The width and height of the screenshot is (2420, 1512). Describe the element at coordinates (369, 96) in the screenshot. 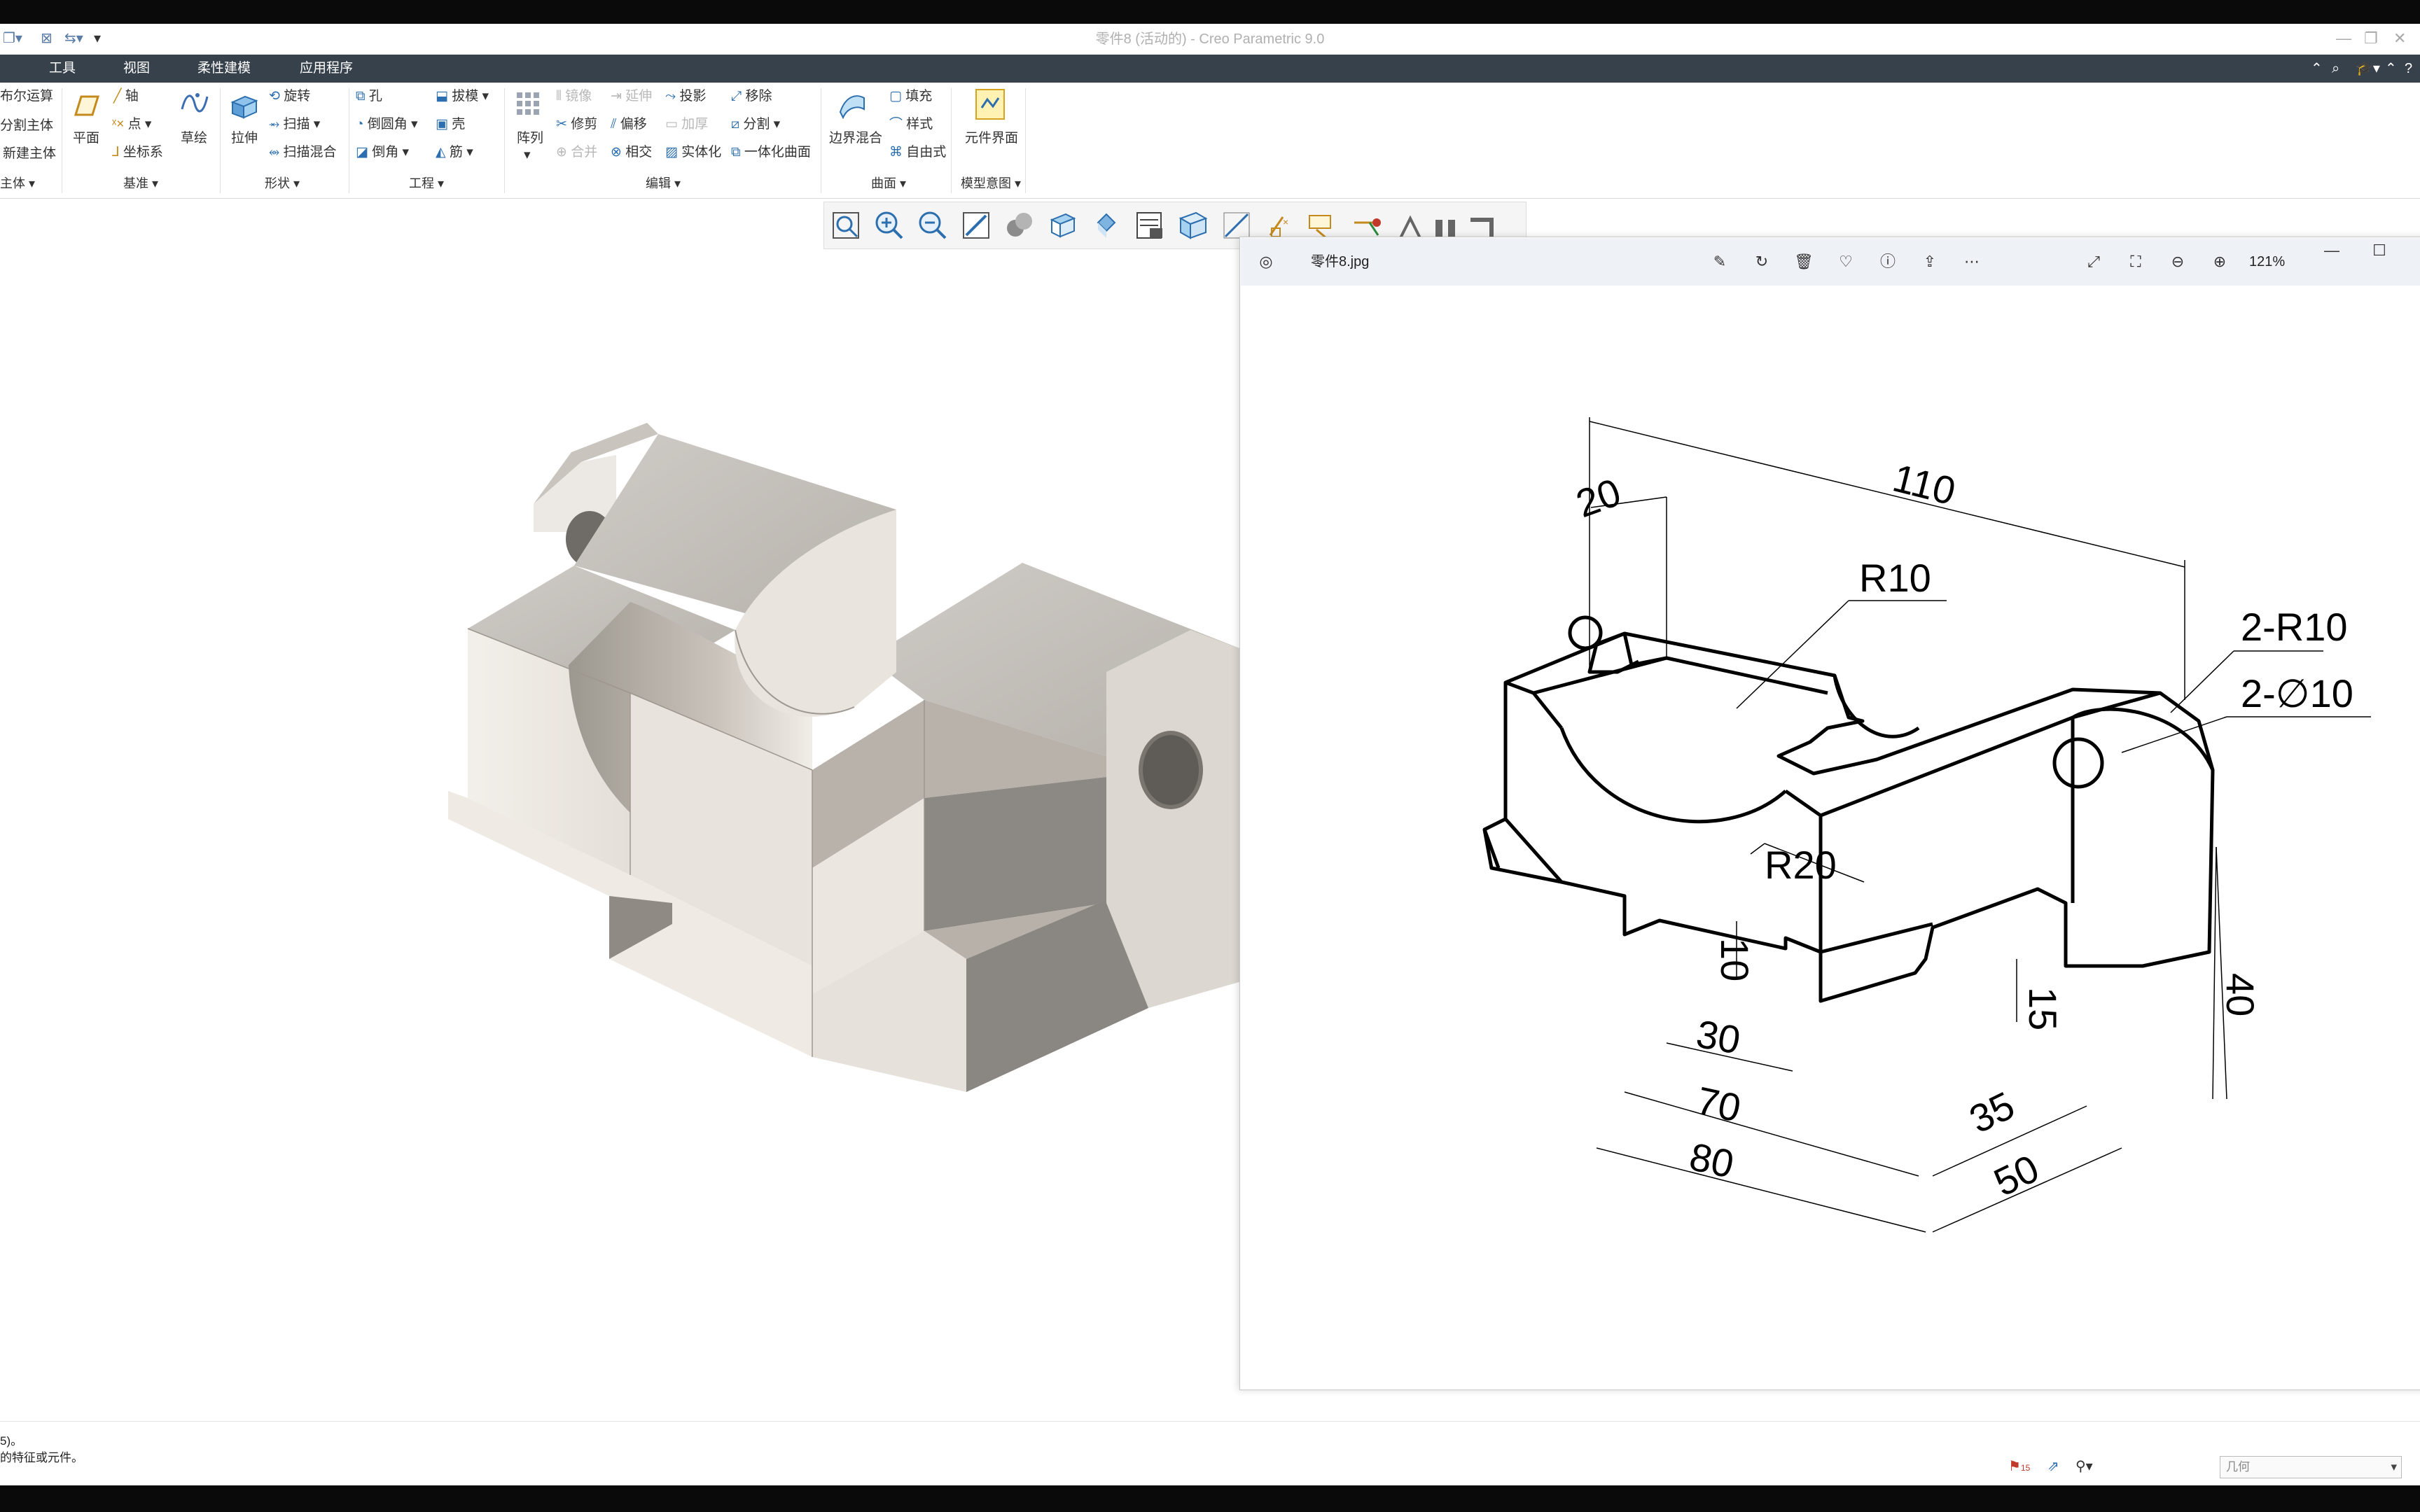

I see `hole-button: ⧉ 孔` at that location.